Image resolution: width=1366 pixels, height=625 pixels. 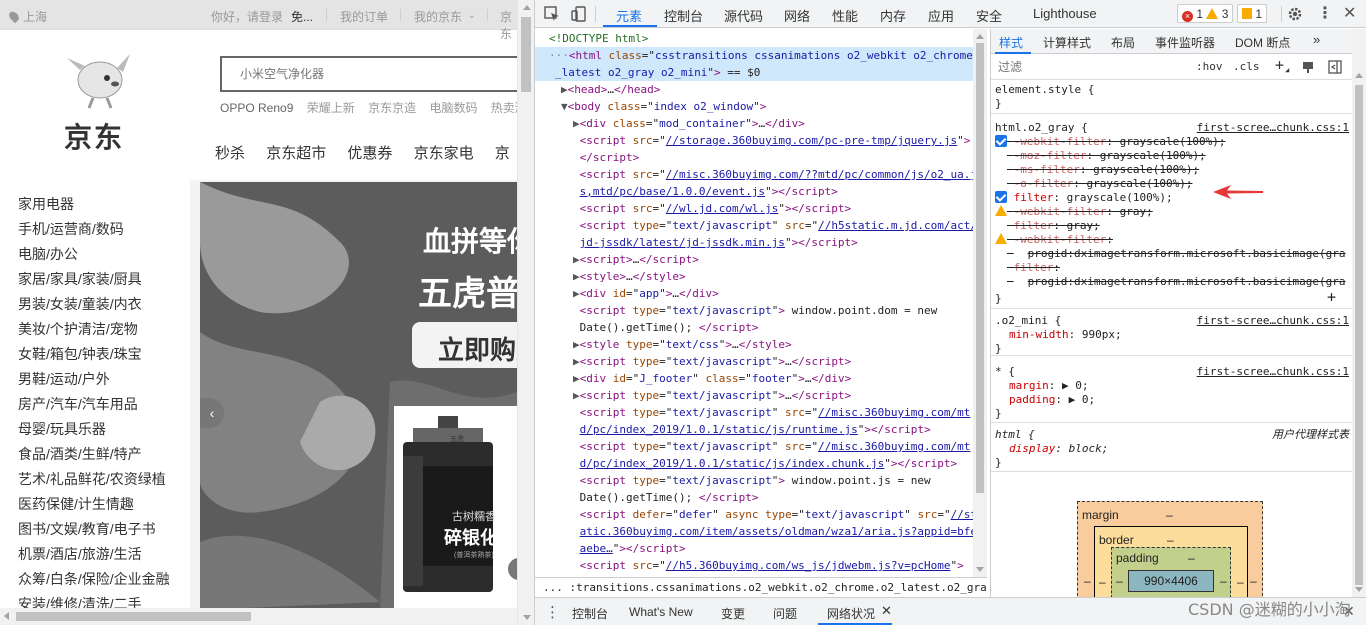 What do you see at coordinates (1279, 65) in the screenshot?
I see `new-rule-plus-icon: +` at bounding box center [1279, 65].